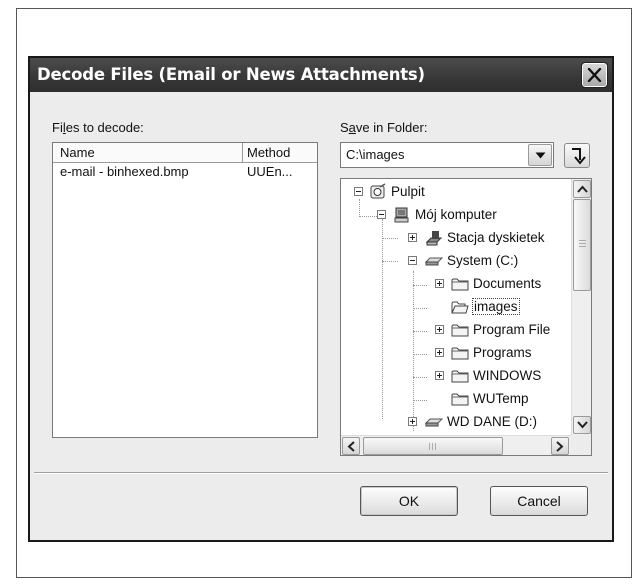 The height and width of the screenshot is (586, 638). I want to click on scroll-down-button, so click(582, 425).